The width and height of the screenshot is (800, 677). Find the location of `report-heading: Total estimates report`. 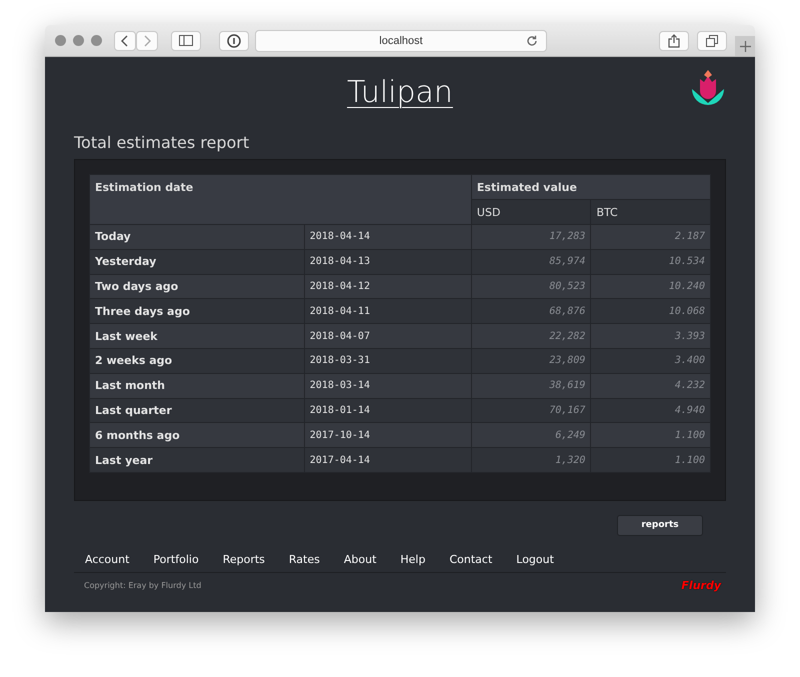

report-heading: Total estimates report is located at coordinates (162, 142).